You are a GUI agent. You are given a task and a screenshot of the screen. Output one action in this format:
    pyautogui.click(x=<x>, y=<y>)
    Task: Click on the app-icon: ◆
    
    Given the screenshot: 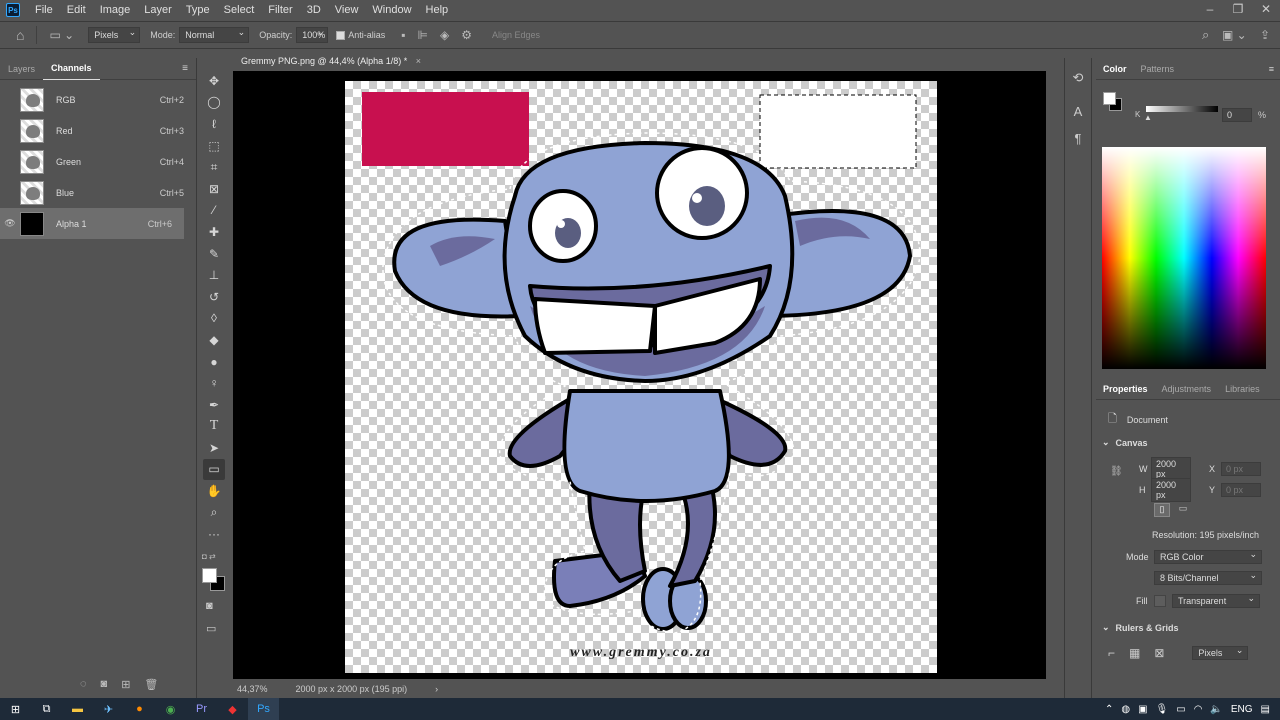 What is the action you would take?
    pyautogui.click(x=232, y=709)
    